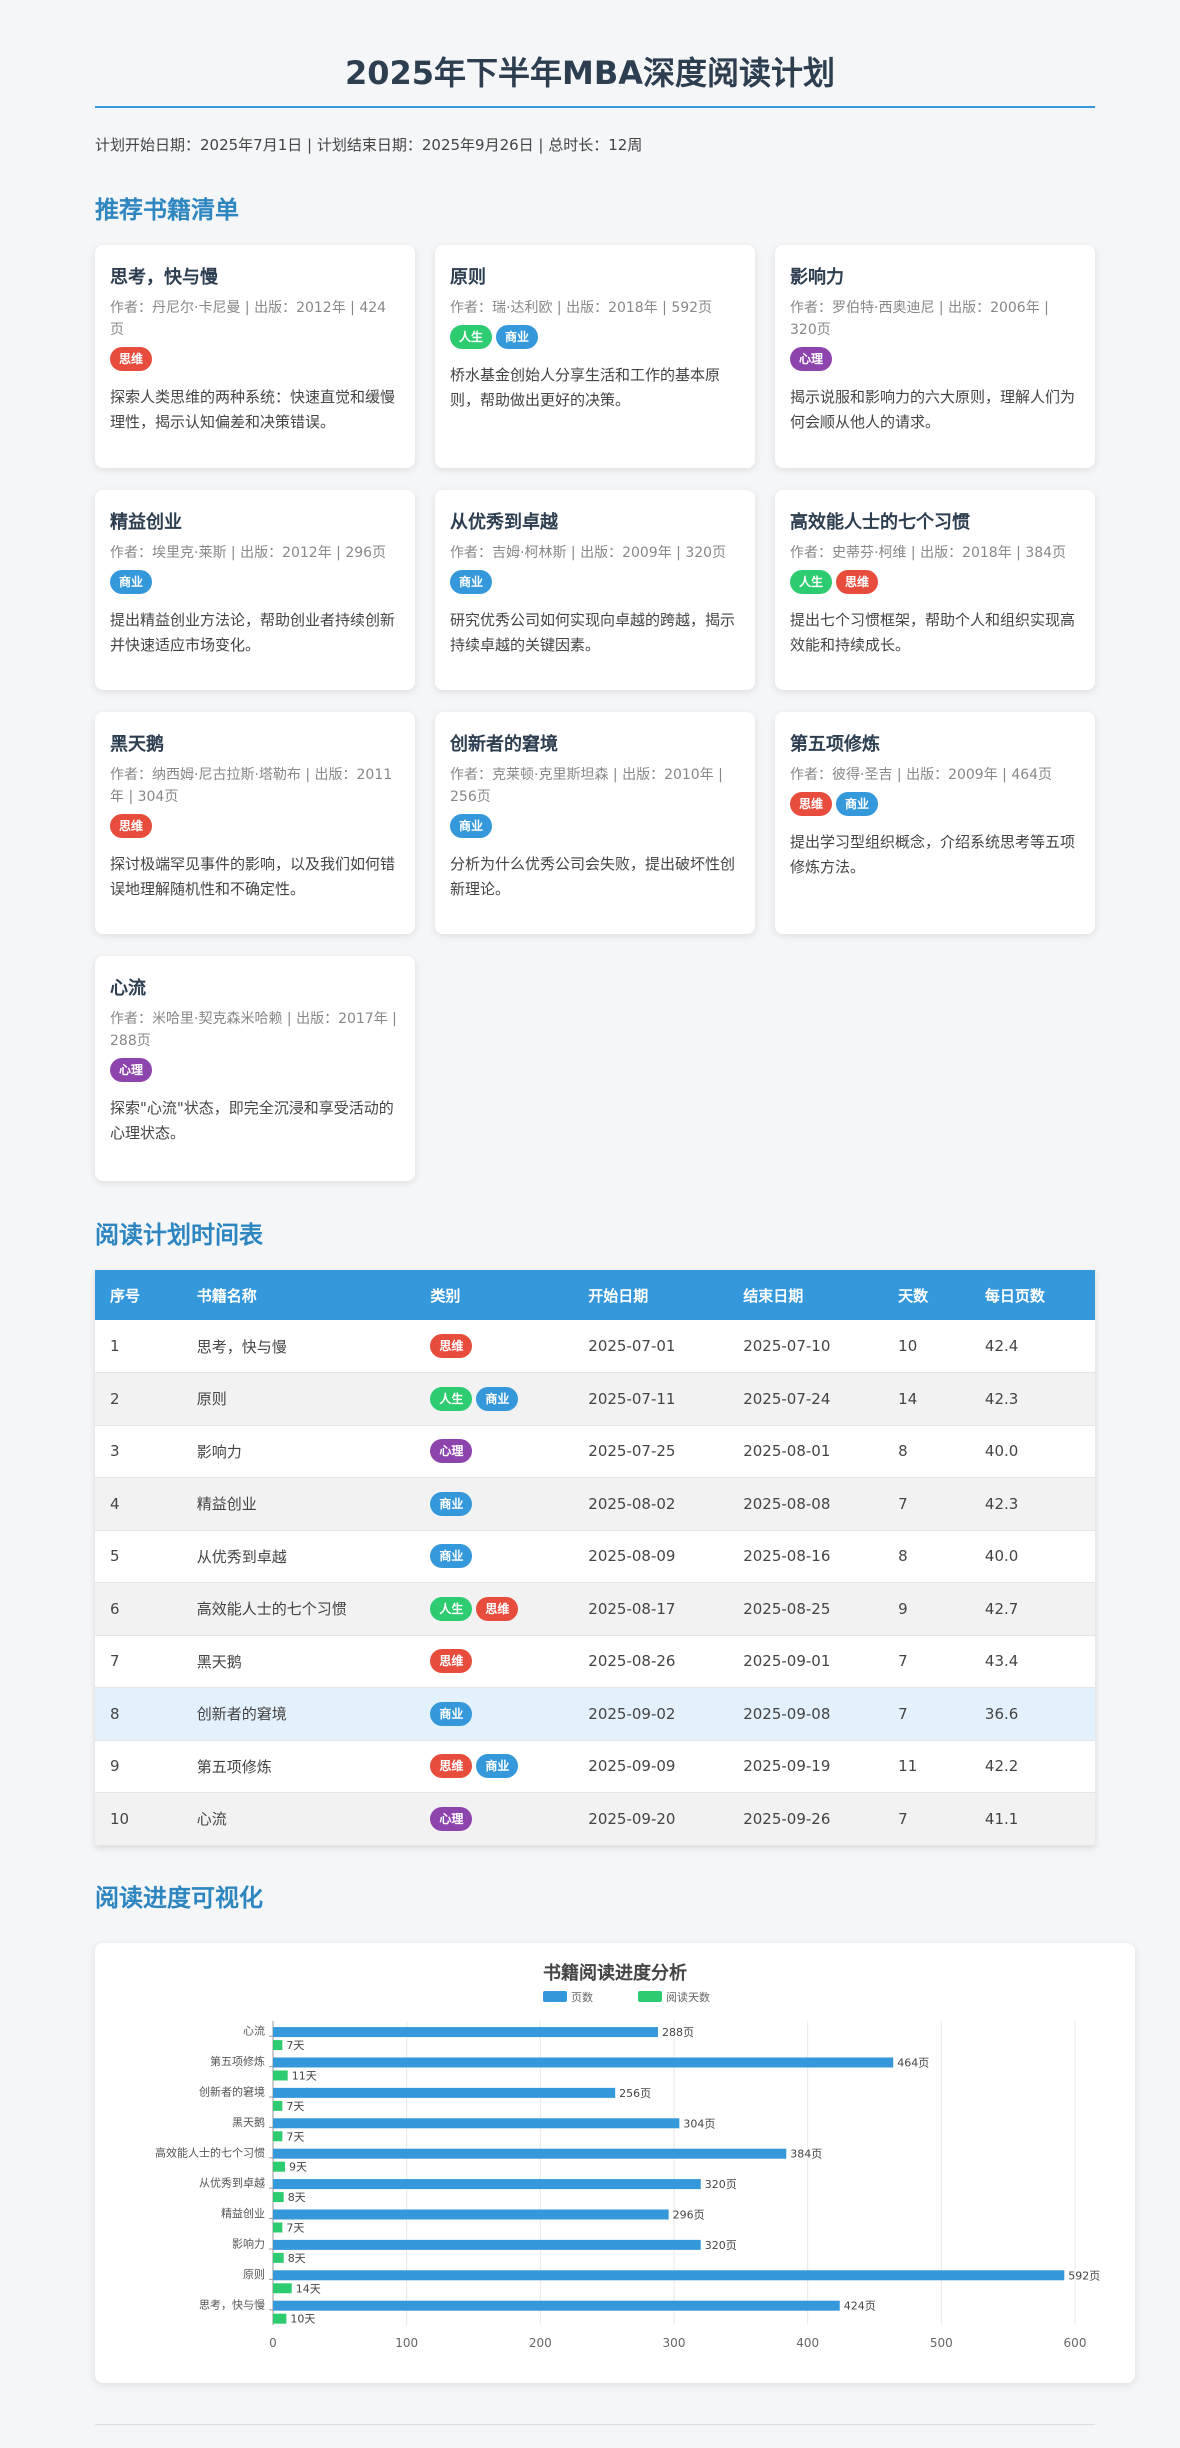 This screenshot has height=2448, width=1180. I want to click on table-row: 7 黑天鹅 思维 2025-08-26 2025-09-01 7 43.4, so click(595, 1661).